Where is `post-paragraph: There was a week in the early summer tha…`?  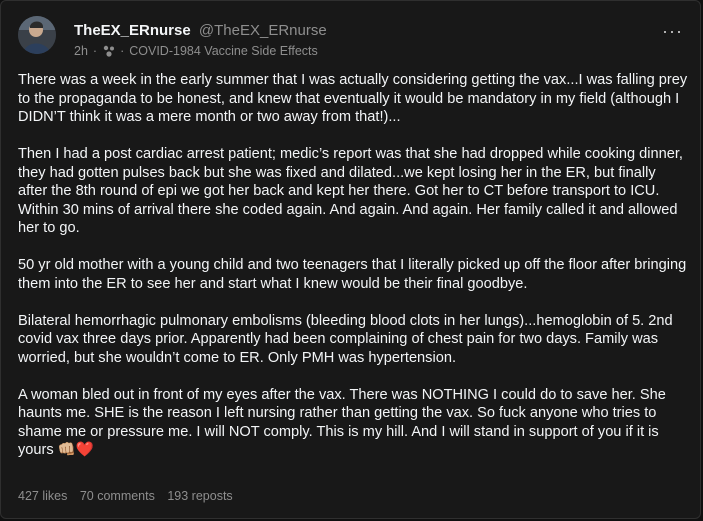
post-paragraph: There was a week in the early summer tha… is located at coordinates (353, 98).